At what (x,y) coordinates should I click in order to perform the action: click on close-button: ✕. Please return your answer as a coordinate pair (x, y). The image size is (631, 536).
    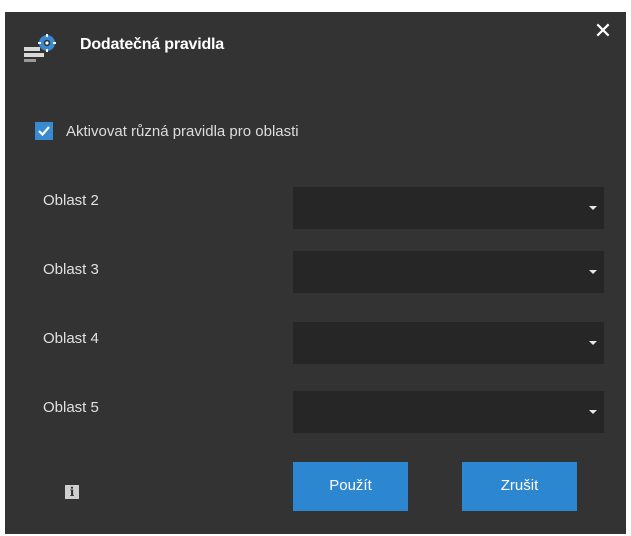
    Looking at the image, I should click on (603, 31).